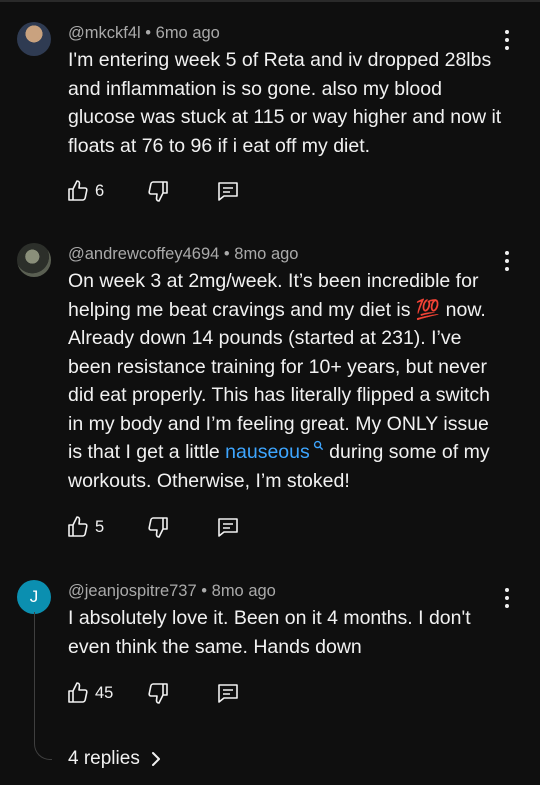 The image size is (540, 785). Describe the element at coordinates (144, 33) in the screenshot. I see `comment-meta: @mkckf4l • 6mo ago` at that location.